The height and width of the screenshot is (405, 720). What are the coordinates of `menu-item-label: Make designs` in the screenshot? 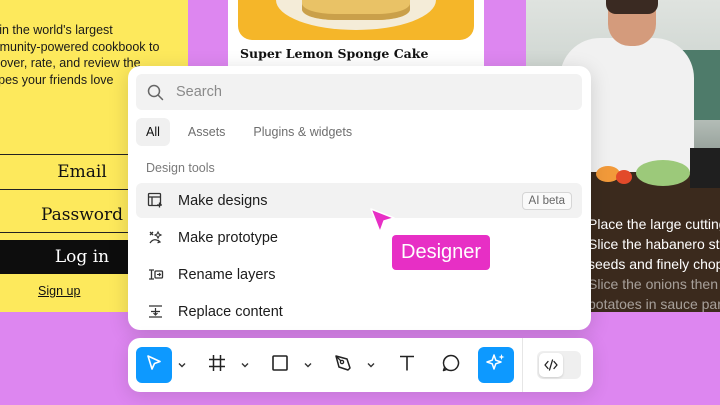 It's located at (223, 200).